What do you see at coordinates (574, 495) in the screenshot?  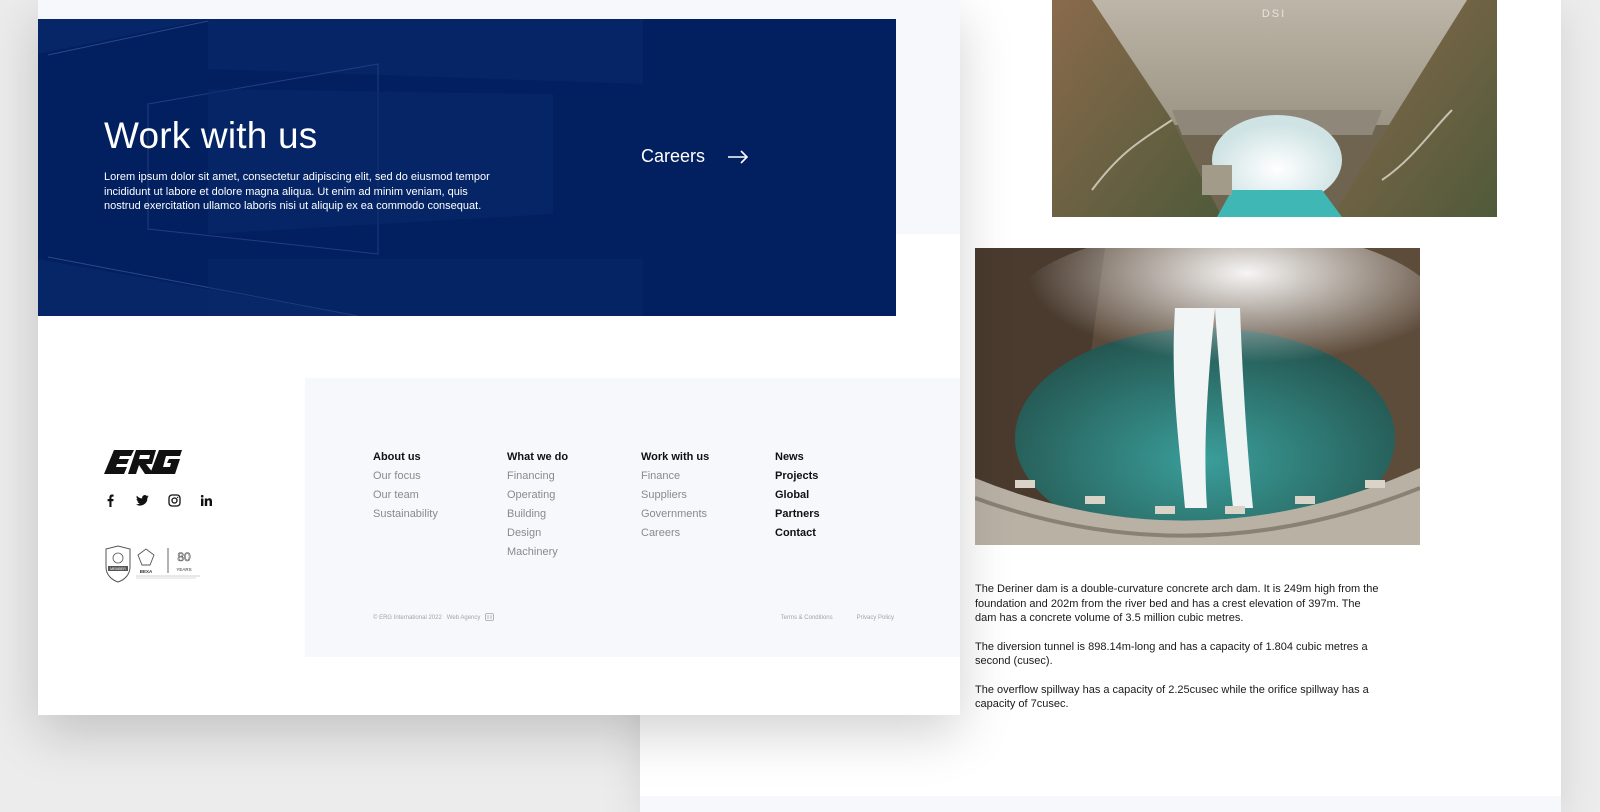 I see `footer-link: Operating` at bounding box center [574, 495].